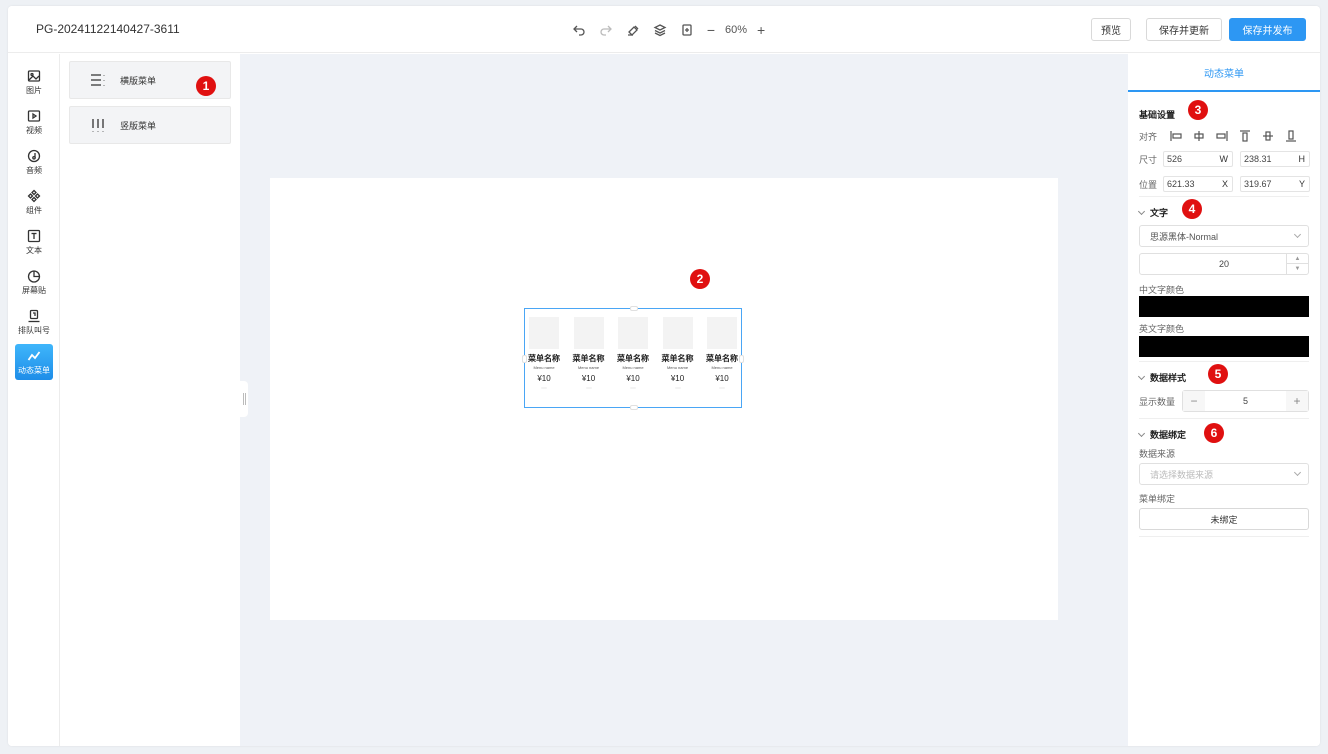 The image size is (1328, 754). What do you see at coordinates (34, 75) in the screenshot?
I see `image-icon` at bounding box center [34, 75].